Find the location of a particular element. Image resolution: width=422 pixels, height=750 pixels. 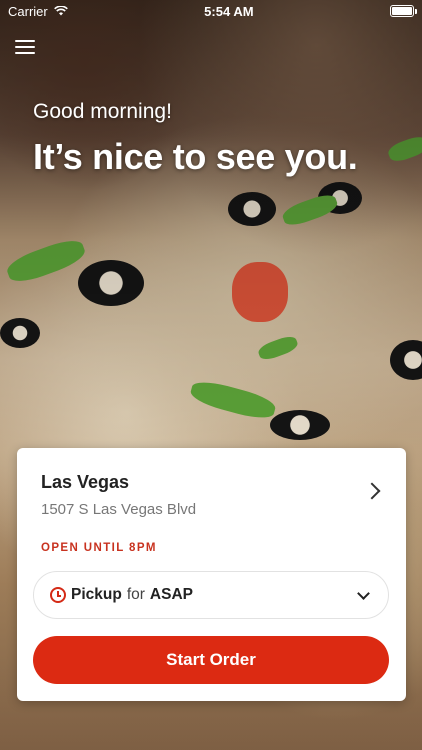

store-name: Las Vegas is located at coordinates (85, 482).